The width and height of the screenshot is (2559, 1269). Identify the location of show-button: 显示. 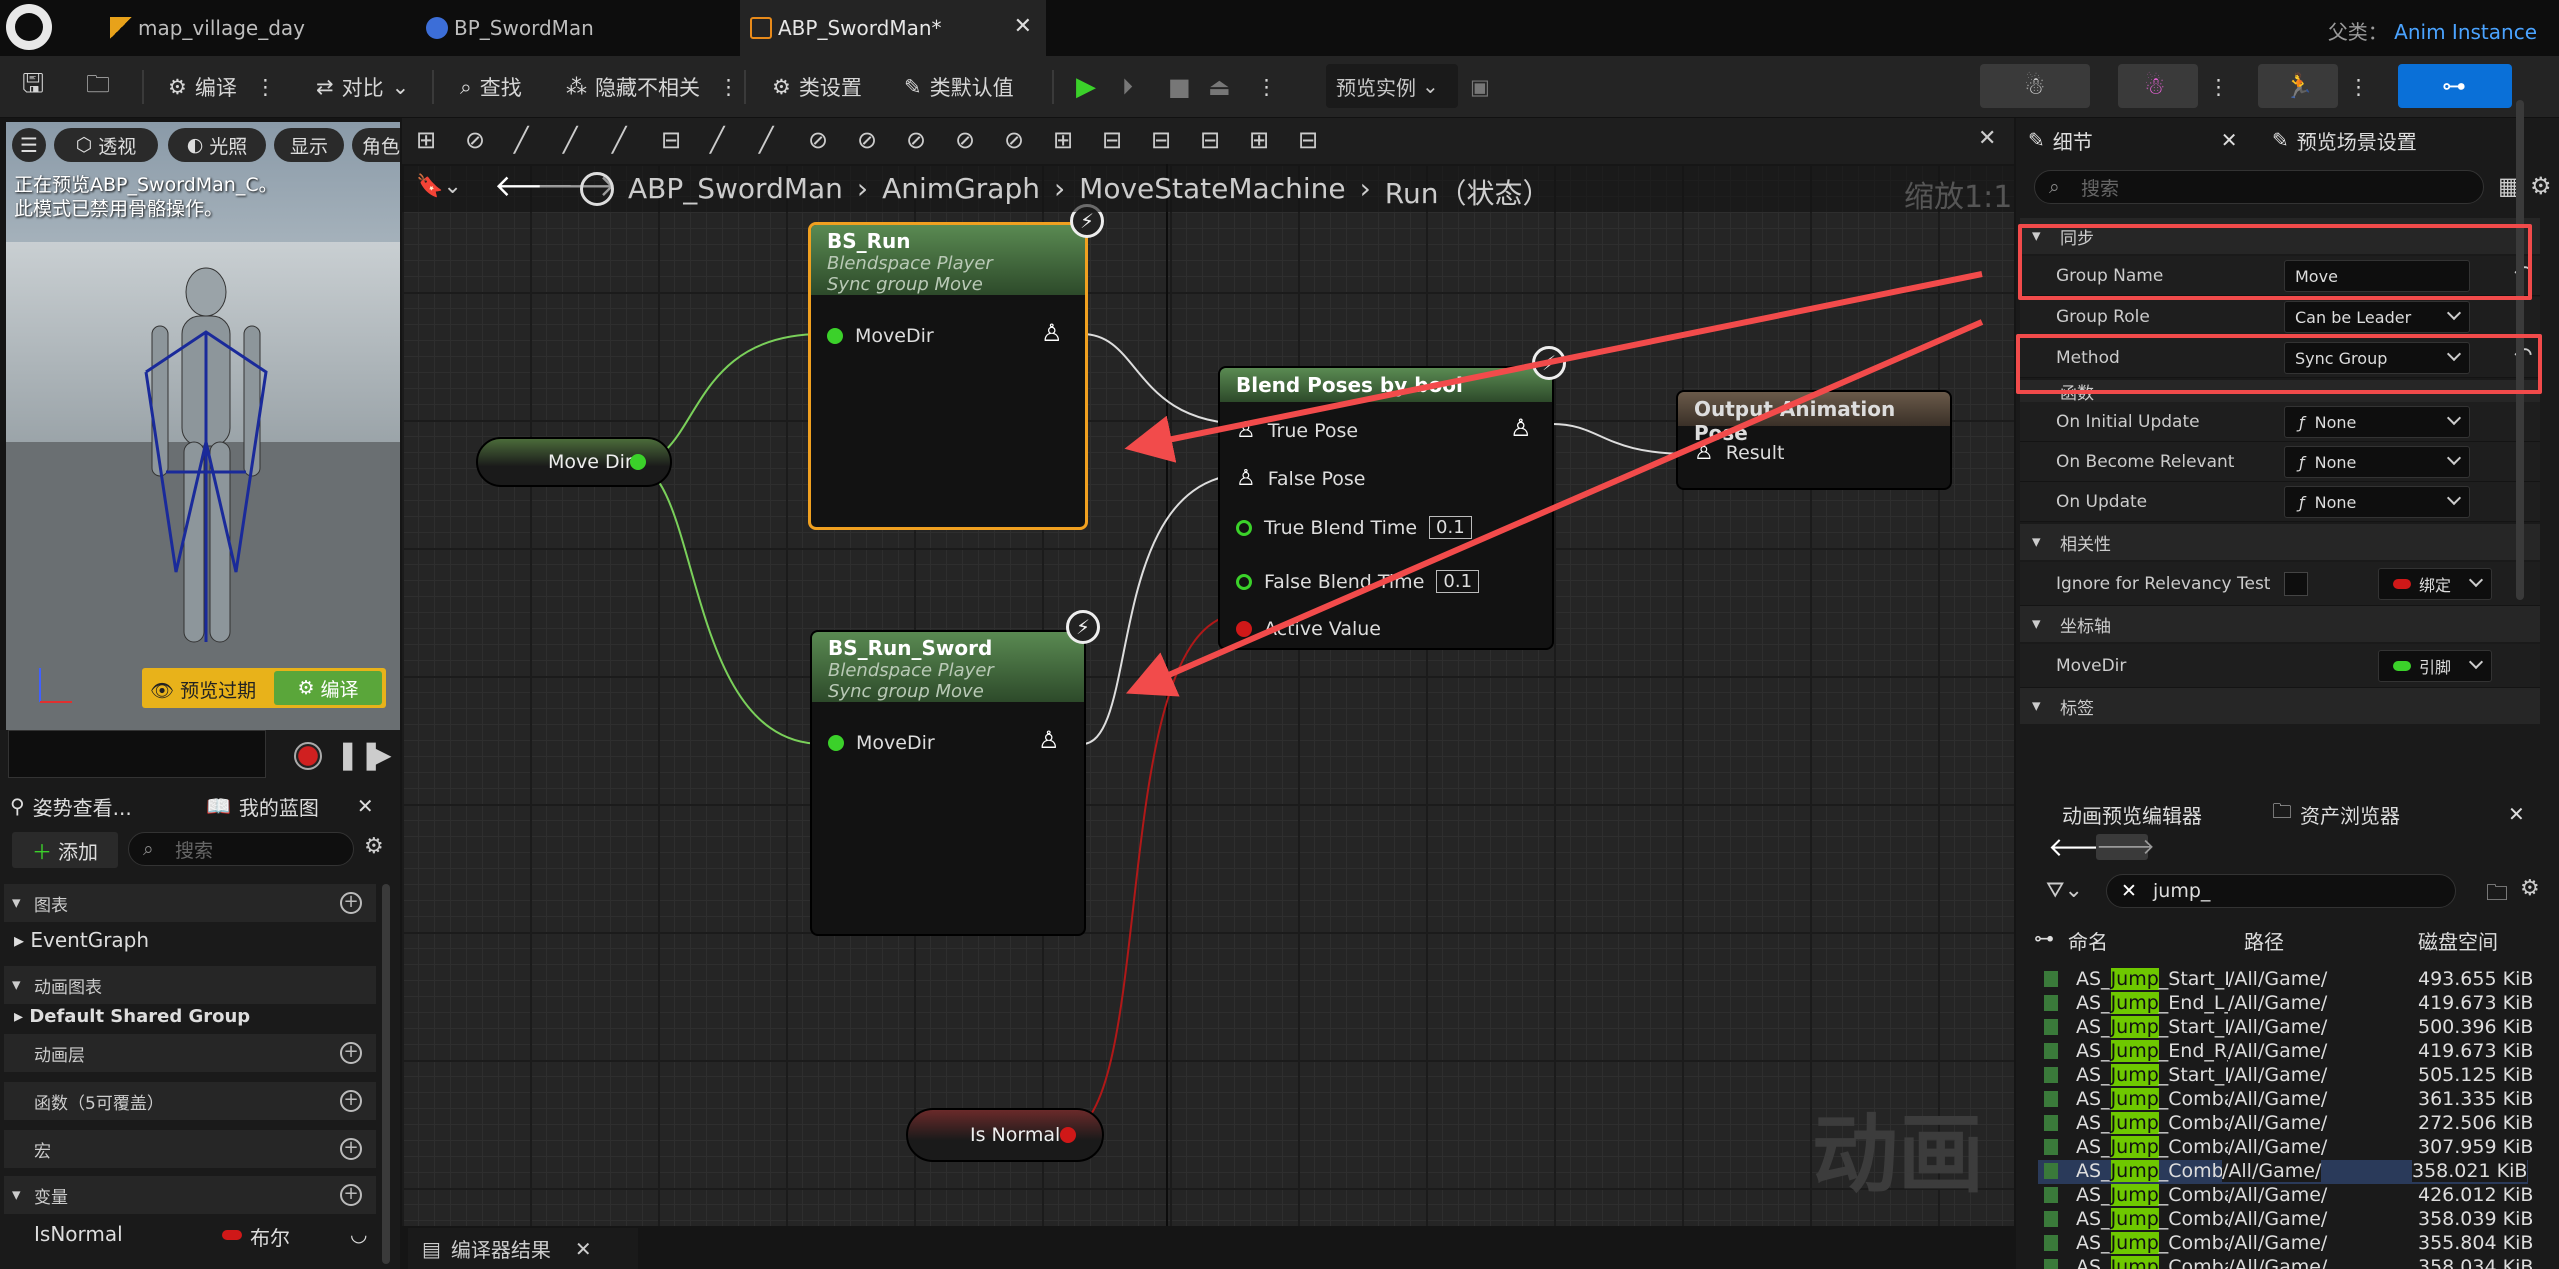
(309, 145).